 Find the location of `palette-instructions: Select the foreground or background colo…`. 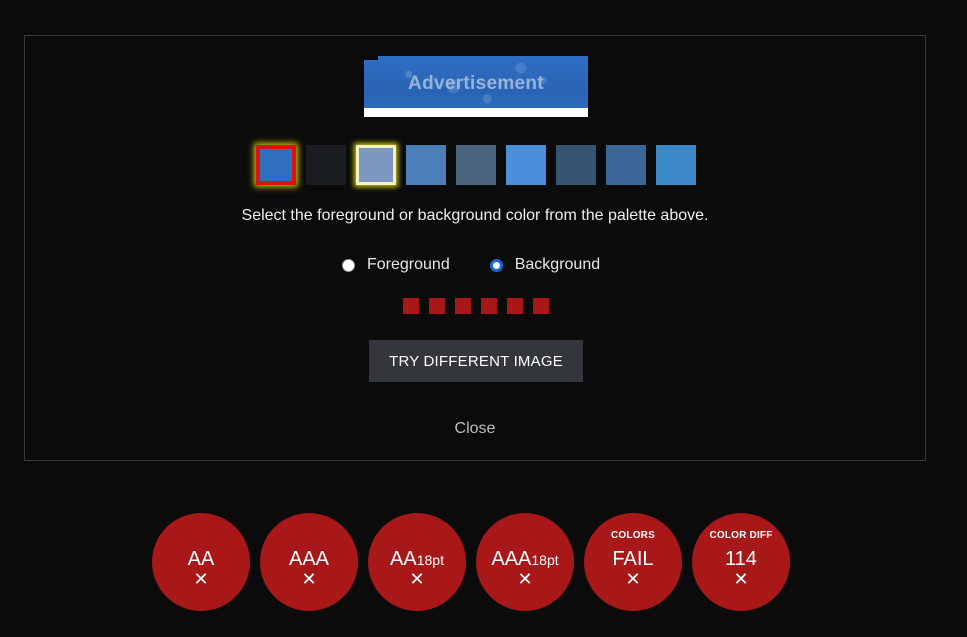

palette-instructions: Select the foreground or background colo… is located at coordinates (475, 215).